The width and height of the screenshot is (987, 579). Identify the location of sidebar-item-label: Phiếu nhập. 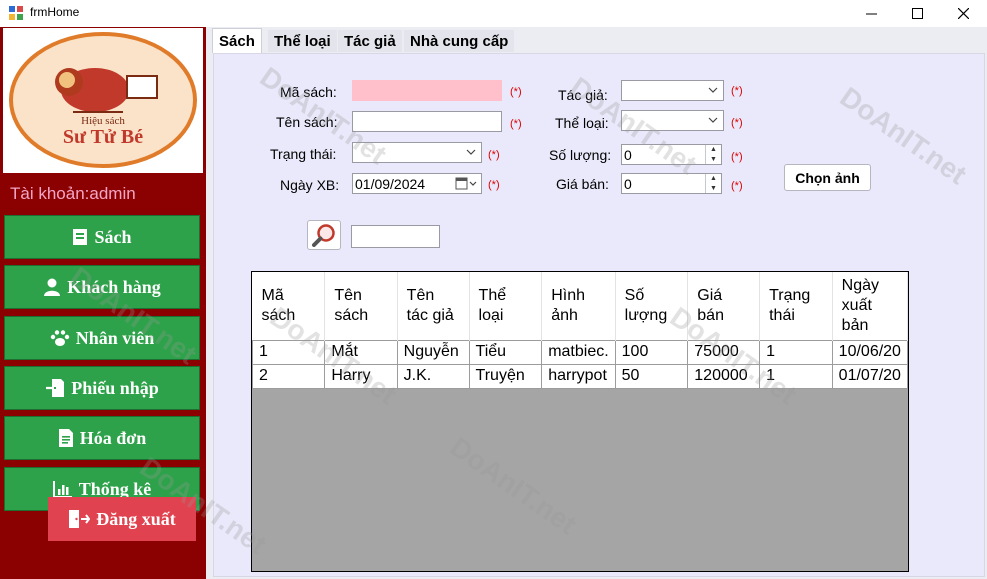
(115, 387).